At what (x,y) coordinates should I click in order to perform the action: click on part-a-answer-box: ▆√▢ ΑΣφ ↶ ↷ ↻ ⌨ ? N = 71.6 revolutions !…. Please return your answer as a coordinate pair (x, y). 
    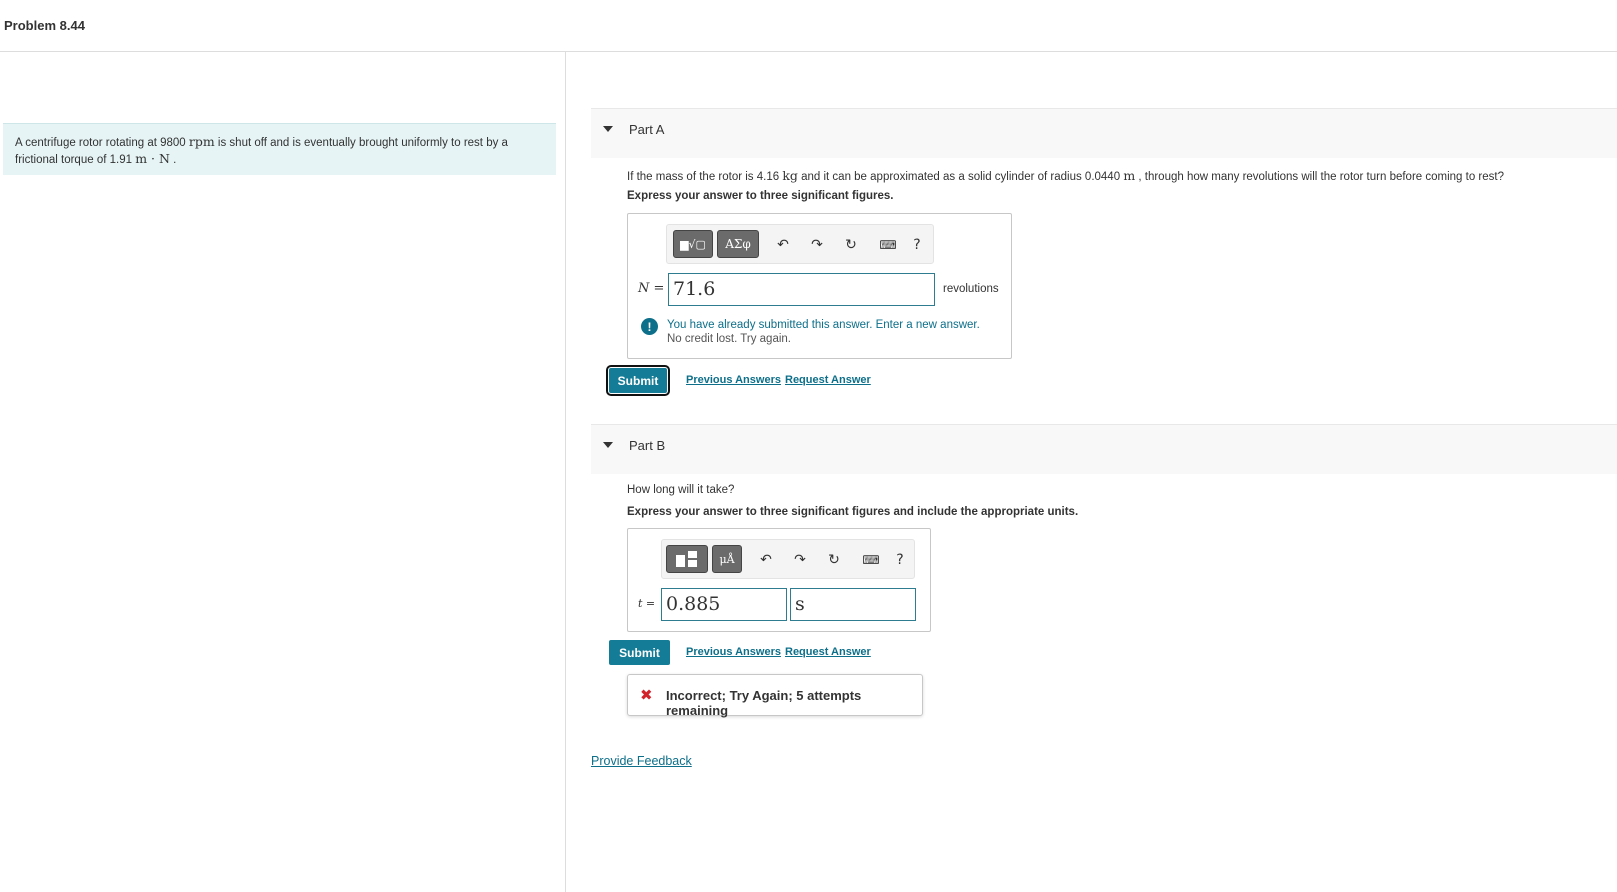
    Looking at the image, I should click on (819, 286).